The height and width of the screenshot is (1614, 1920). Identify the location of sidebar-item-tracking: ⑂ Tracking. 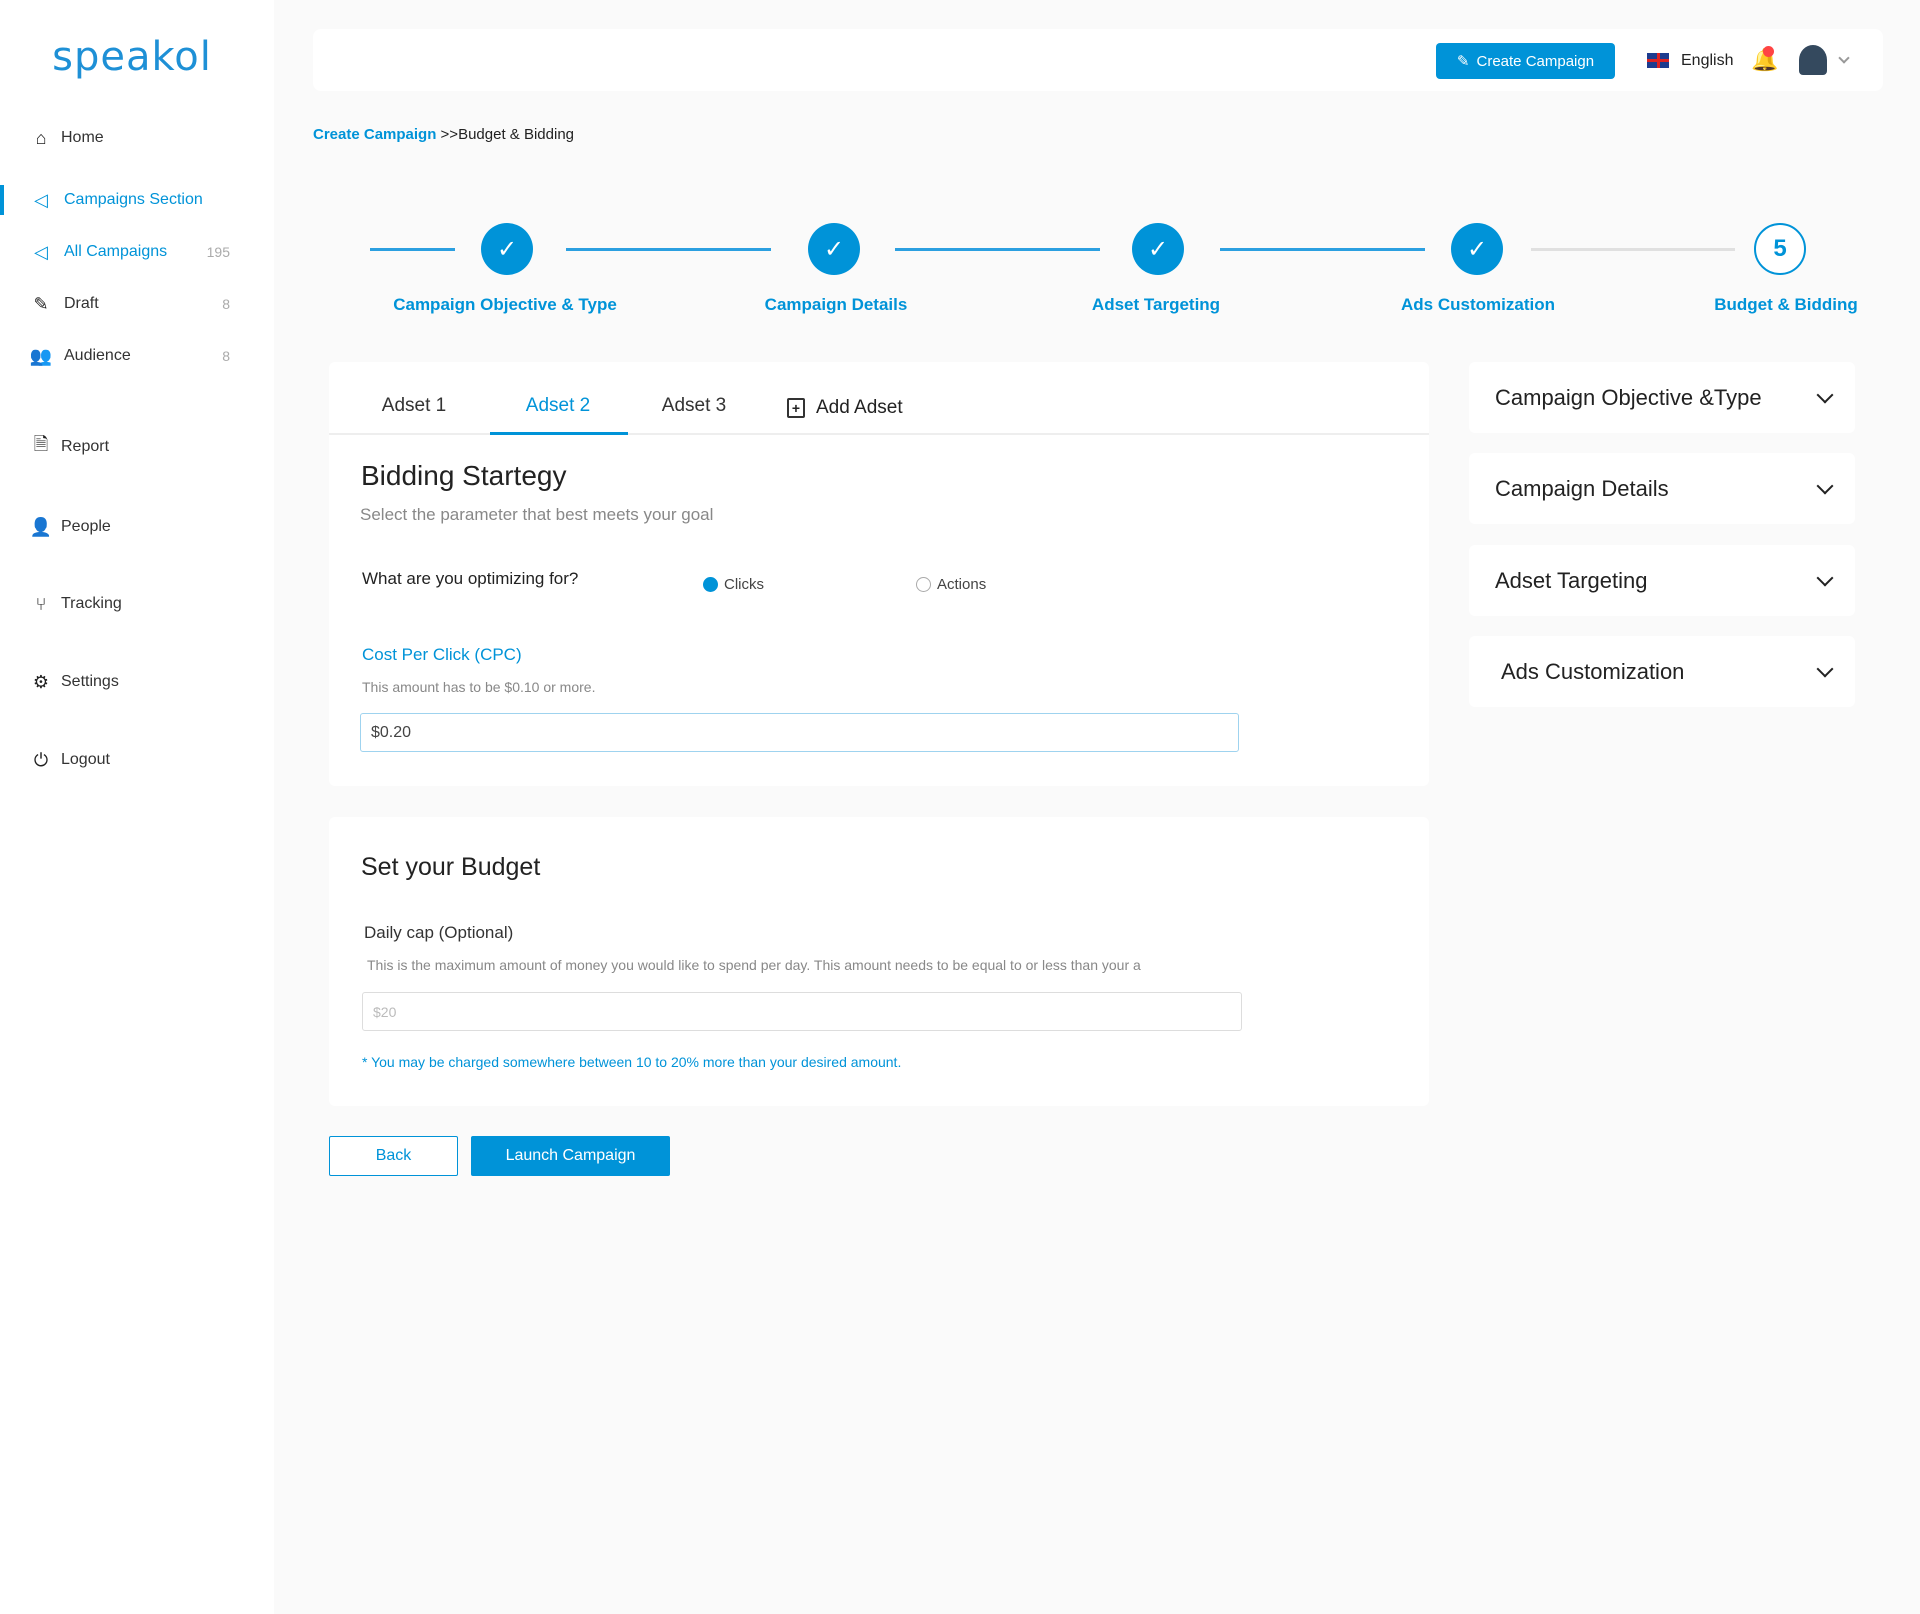
(137, 604).